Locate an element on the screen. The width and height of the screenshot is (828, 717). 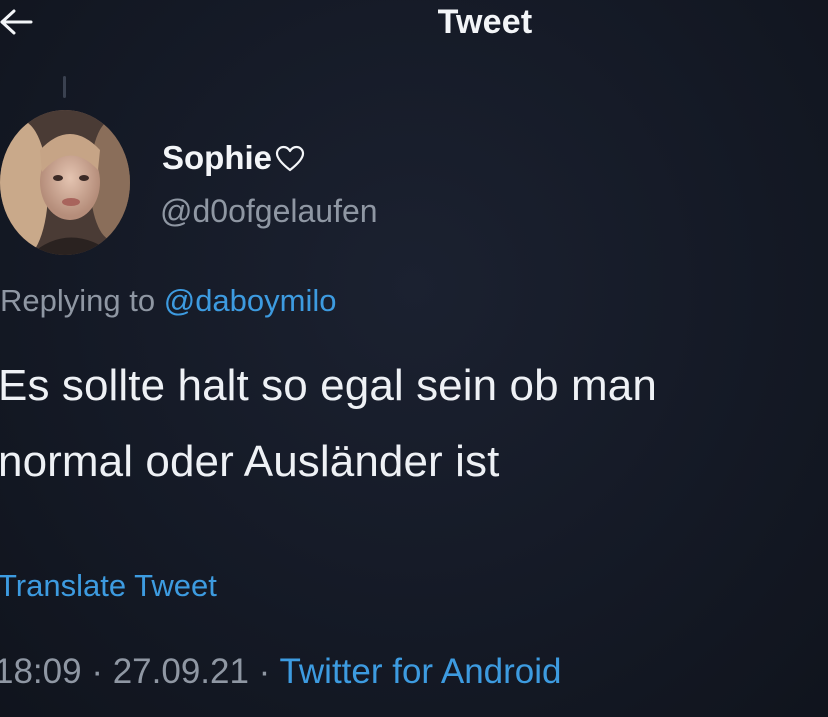
author-name: Sophie is located at coordinates (233, 160).